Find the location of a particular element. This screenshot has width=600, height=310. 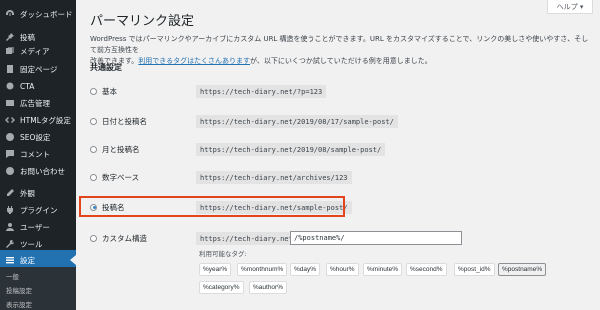

option-label: 日付と投稿名 is located at coordinates (124, 121).